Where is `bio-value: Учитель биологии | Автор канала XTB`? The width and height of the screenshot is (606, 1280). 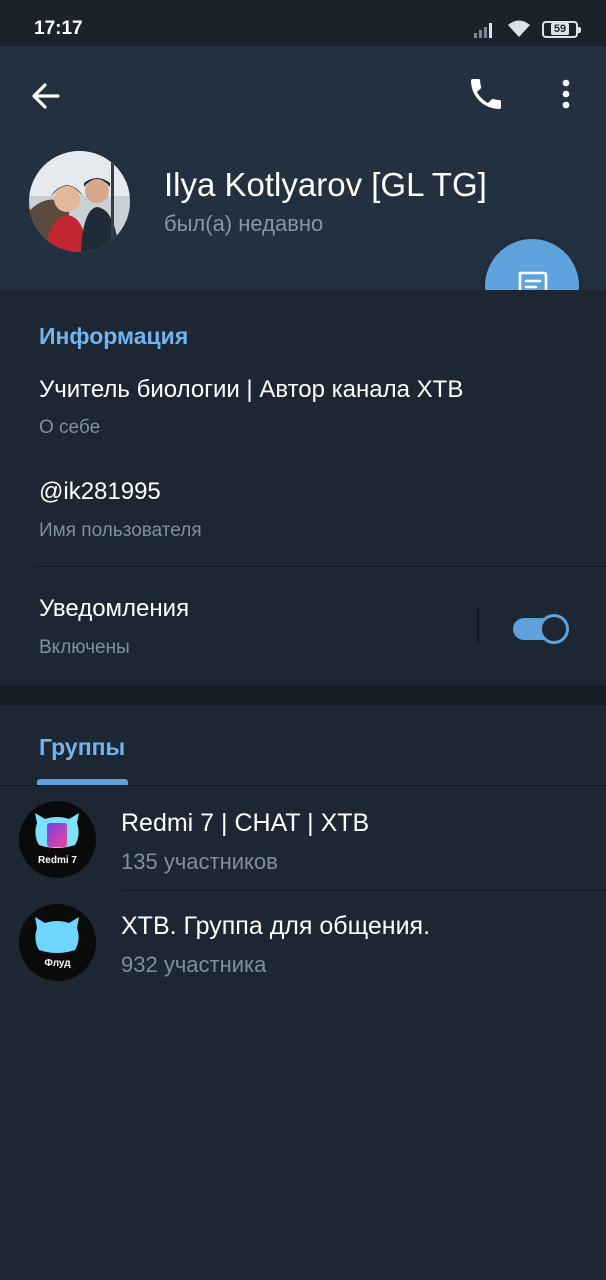 bio-value: Учитель биологии | Автор канала XTB is located at coordinates (251, 389).